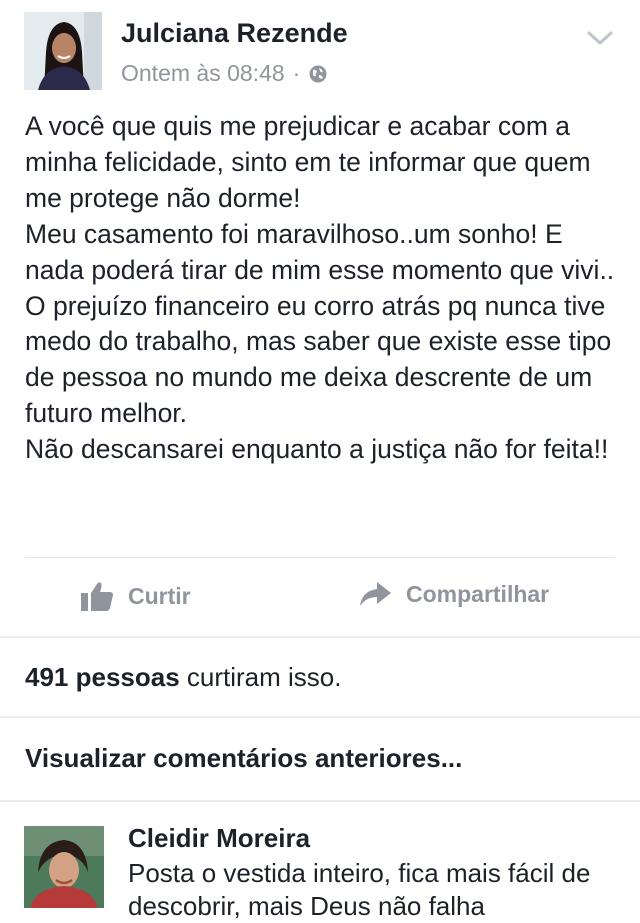 This screenshot has width=640, height=923. What do you see at coordinates (600, 38) in the screenshot?
I see `chevron-down-icon` at bounding box center [600, 38].